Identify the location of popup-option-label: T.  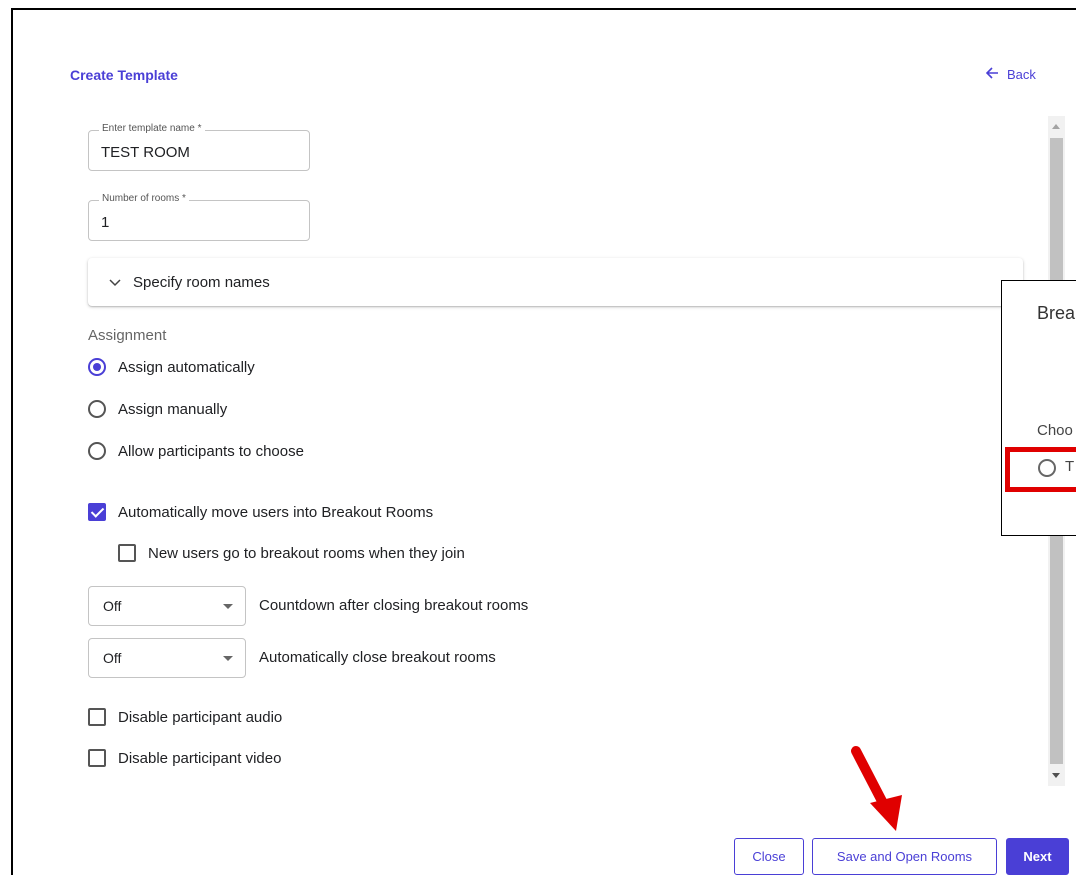
(1070, 466).